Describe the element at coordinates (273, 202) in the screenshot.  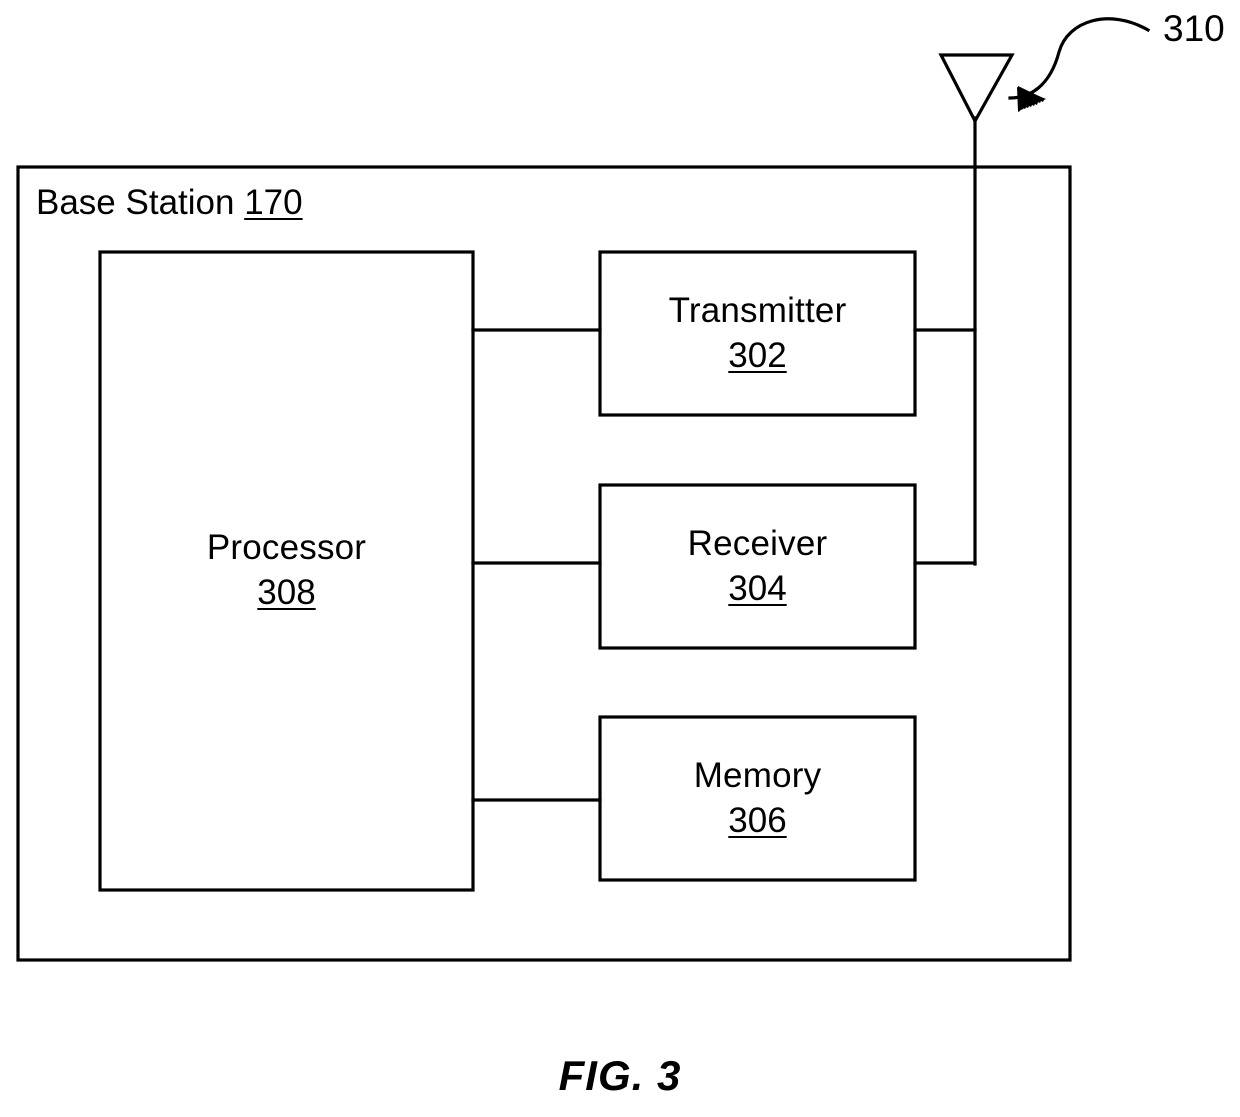
I see `base-station-reference-numeral: 170` at that location.